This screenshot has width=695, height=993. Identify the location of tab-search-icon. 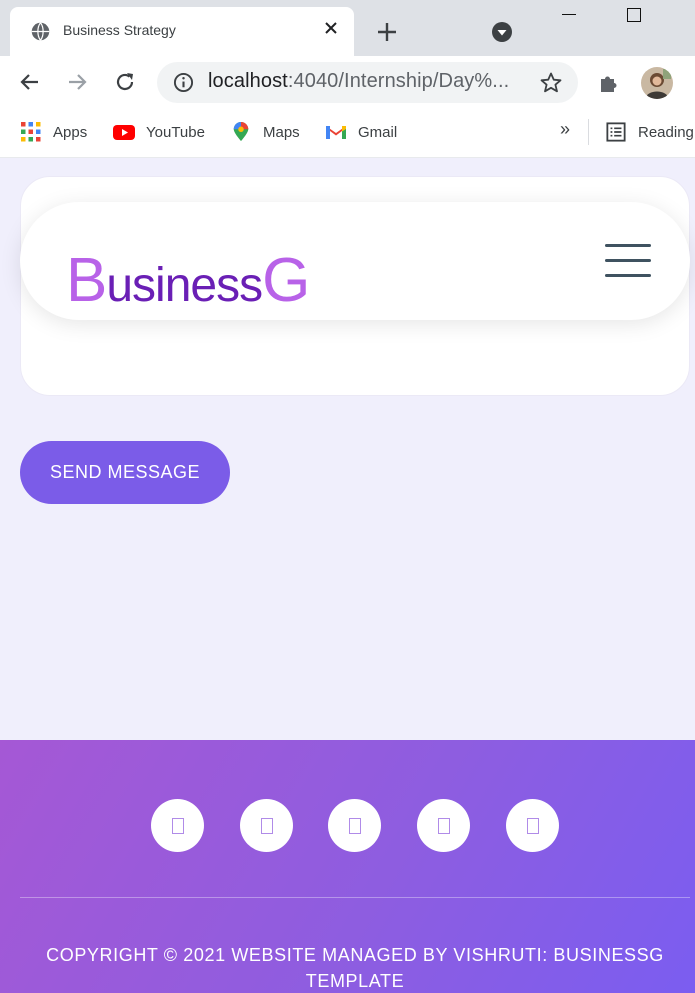
(502, 32).